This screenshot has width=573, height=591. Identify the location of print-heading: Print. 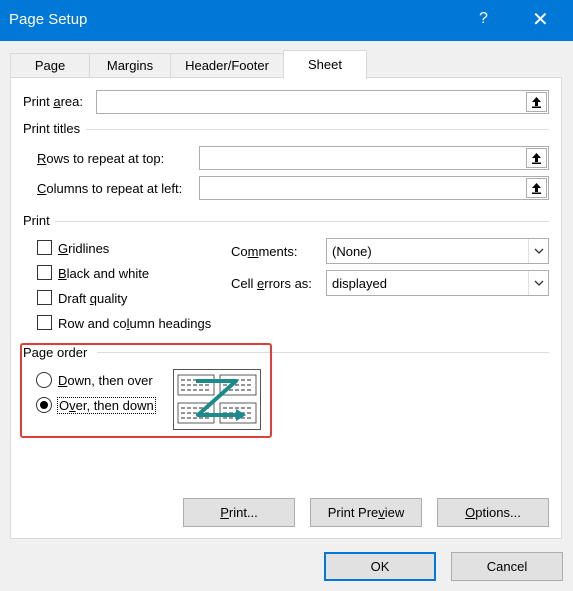
(36, 220).